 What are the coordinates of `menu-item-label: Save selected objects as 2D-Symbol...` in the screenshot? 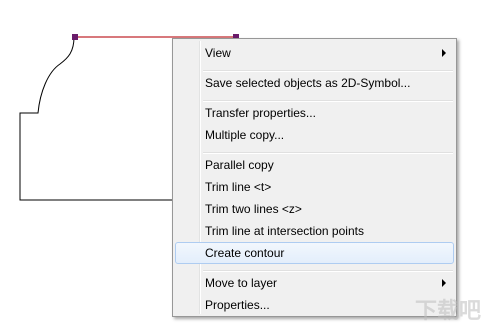 It's located at (308, 83).